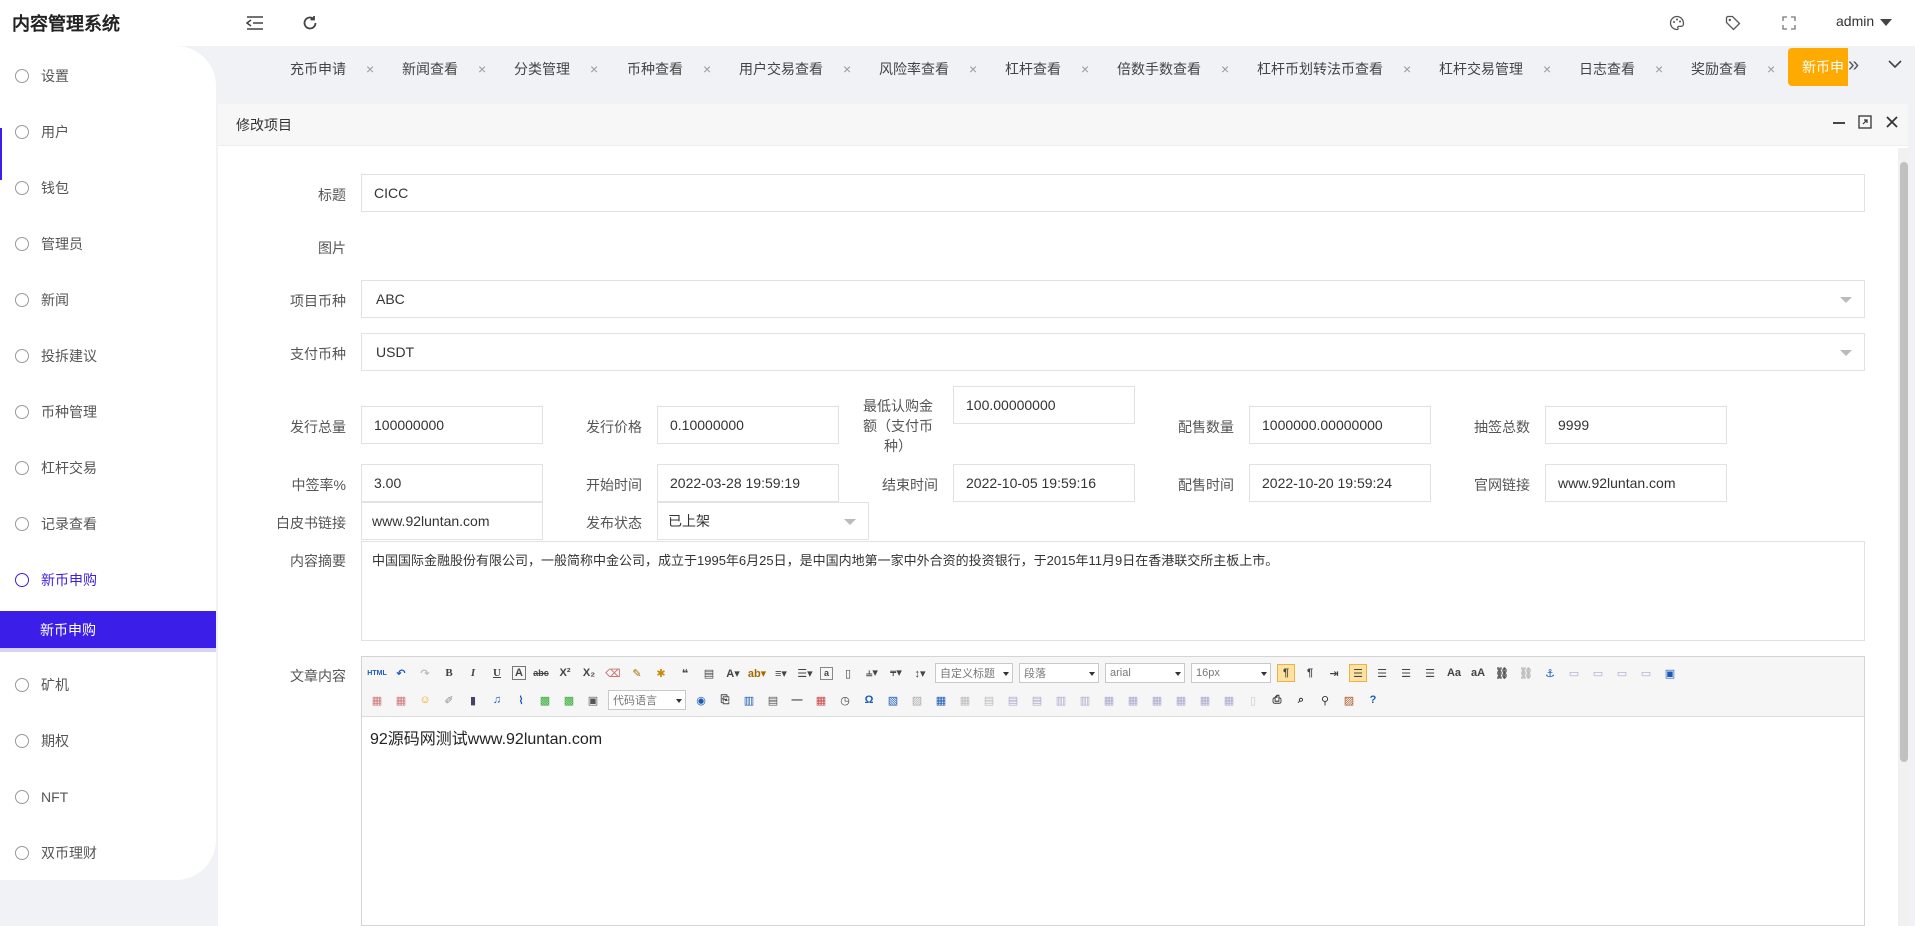 This screenshot has height=926, width=1915. What do you see at coordinates (108, 524) in the screenshot?
I see `sidebar-item-records: 记录查看` at bounding box center [108, 524].